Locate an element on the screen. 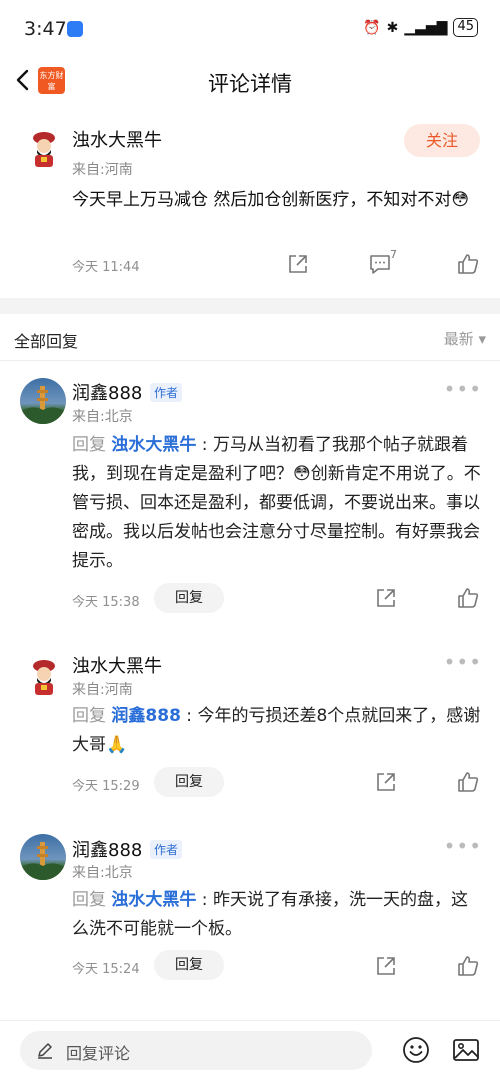 The image size is (500, 1080). pencil-icon is located at coordinates (45, 1051).